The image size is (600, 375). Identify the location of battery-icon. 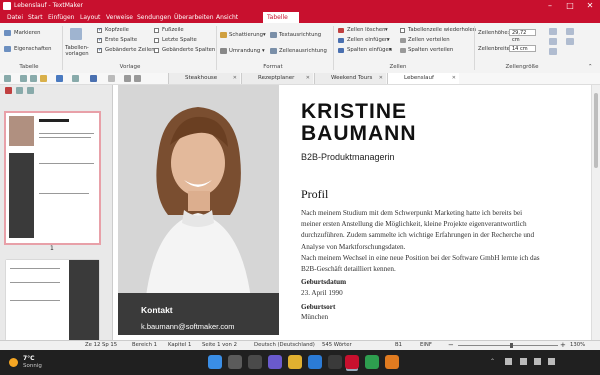
(551, 361).